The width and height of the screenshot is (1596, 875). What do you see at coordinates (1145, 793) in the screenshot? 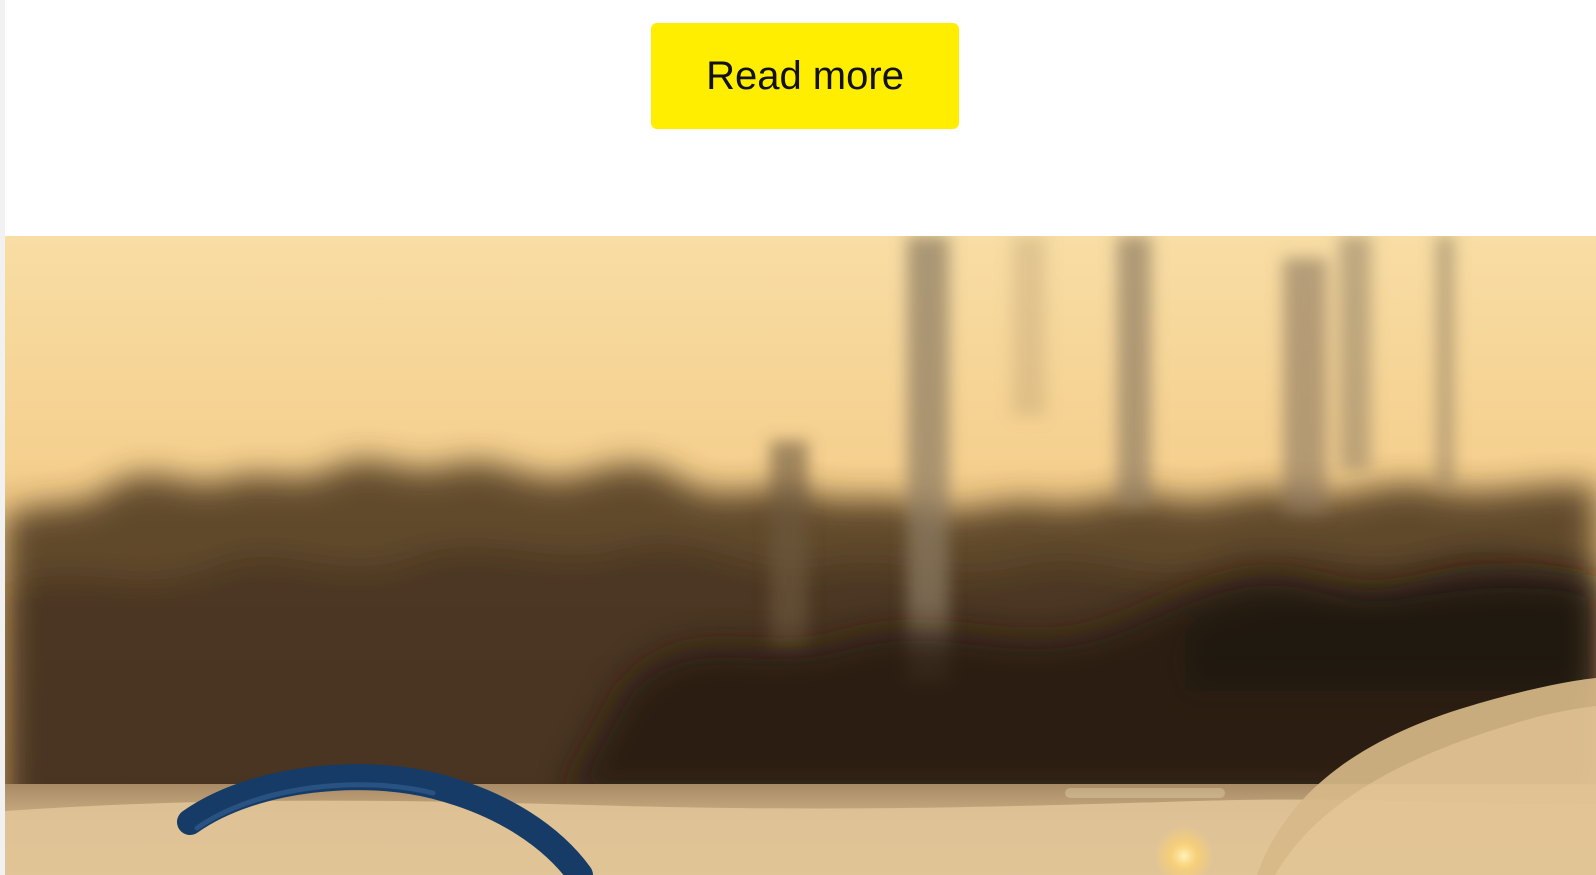
I see `distant-reflection` at bounding box center [1145, 793].